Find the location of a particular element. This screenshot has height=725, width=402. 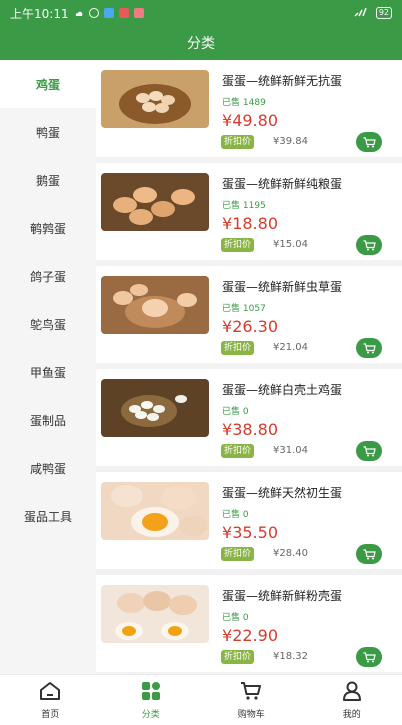

product-price: ¥49.80 is located at coordinates (250, 120).